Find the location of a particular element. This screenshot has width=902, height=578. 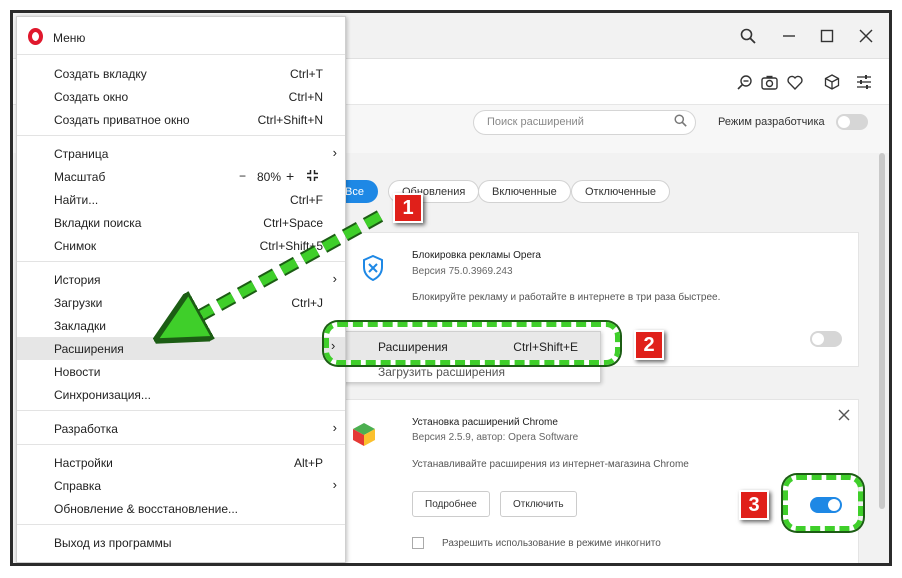

step-badge-1: 1 is located at coordinates (408, 208).